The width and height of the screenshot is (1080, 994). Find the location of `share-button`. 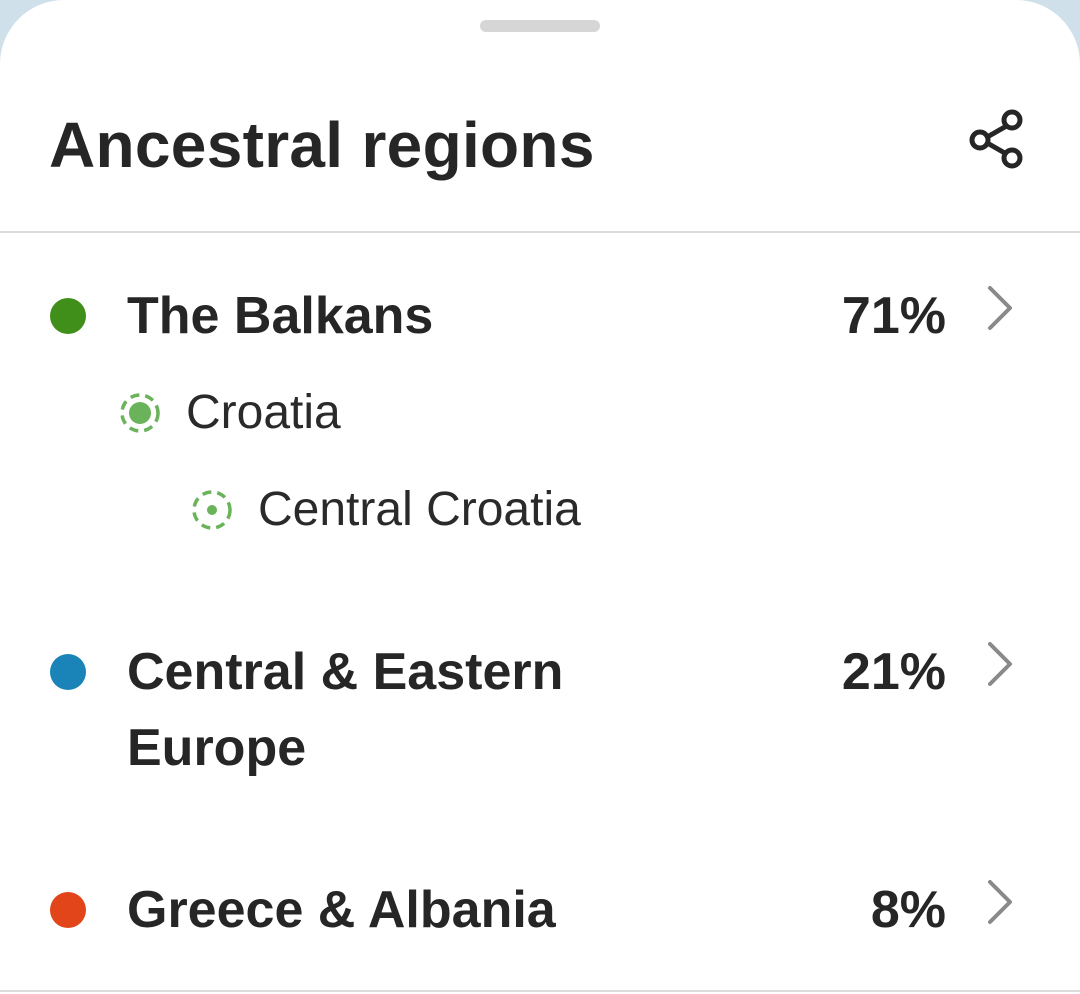

share-button is located at coordinates (996, 138).